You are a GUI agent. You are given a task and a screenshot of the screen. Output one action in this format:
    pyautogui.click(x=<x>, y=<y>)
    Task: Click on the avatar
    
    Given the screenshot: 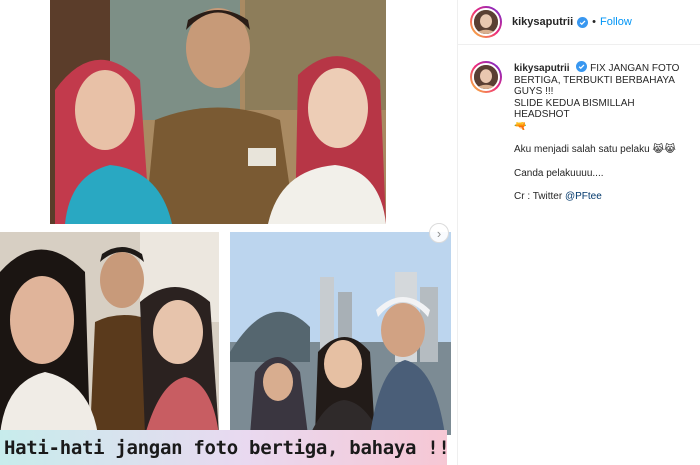 What is the action you would take?
    pyautogui.click(x=486, y=22)
    